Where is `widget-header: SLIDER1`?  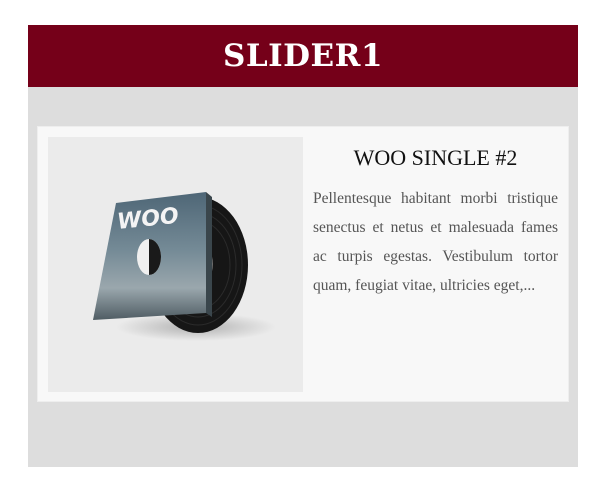
widget-header: SLIDER1 is located at coordinates (303, 56).